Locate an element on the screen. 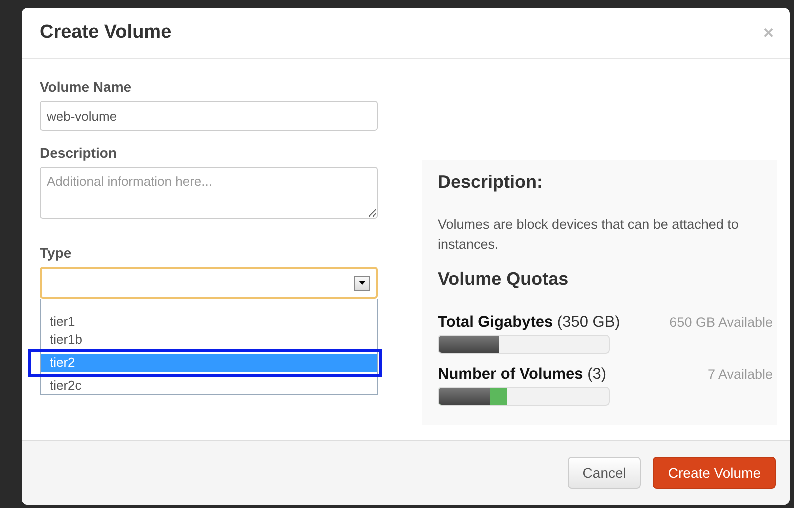  quota-label: Number of Volumes (3) is located at coordinates (522, 375).